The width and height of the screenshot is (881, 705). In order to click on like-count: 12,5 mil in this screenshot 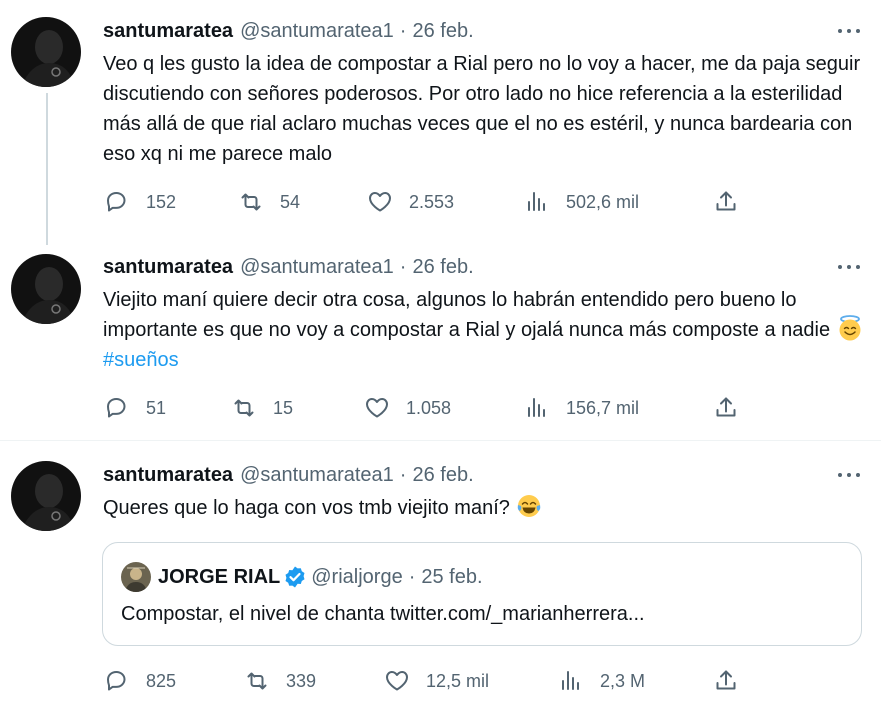, I will do `click(458, 680)`.